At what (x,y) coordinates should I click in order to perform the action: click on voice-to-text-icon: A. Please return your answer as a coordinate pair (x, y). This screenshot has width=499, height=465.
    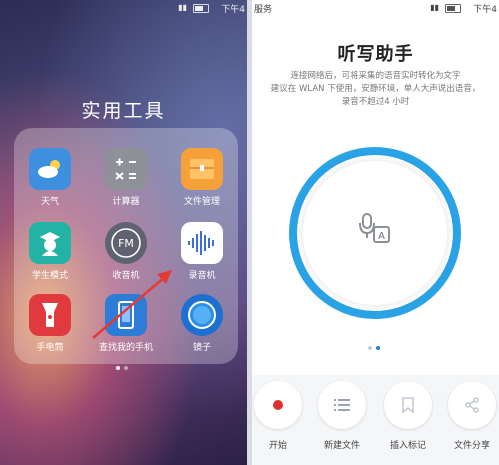
    Looking at the image, I should click on (374, 228).